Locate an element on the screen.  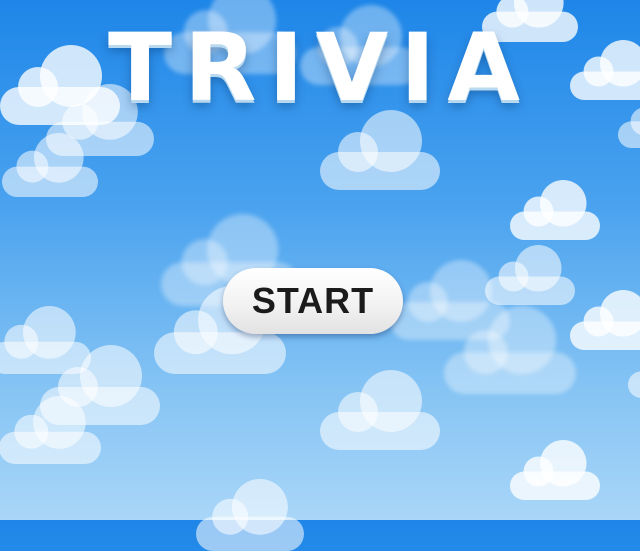
game-title: TRIVIA is located at coordinates (320, 68).